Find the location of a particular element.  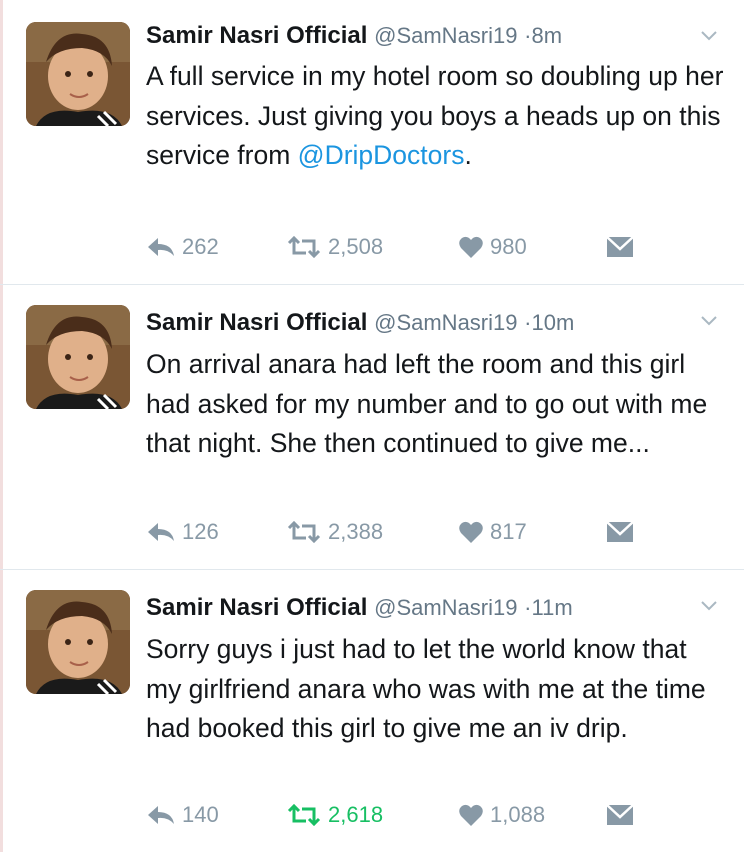

like-button: 1,088 is located at coordinates (501, 815).